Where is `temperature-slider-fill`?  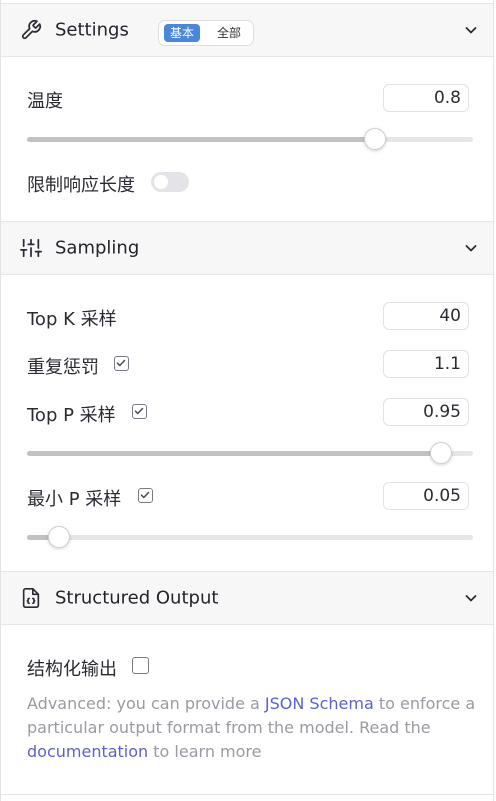 temperature-slider-fill is located at coordinates (201, 139).